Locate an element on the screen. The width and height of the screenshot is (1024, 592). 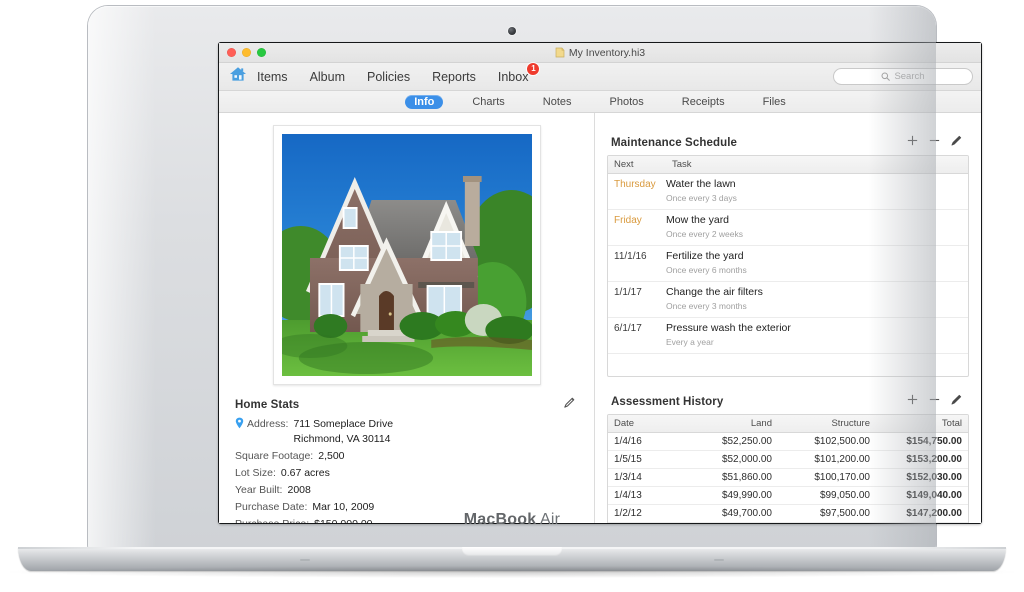
laptop-shadow is located at coordinates (512, 572).